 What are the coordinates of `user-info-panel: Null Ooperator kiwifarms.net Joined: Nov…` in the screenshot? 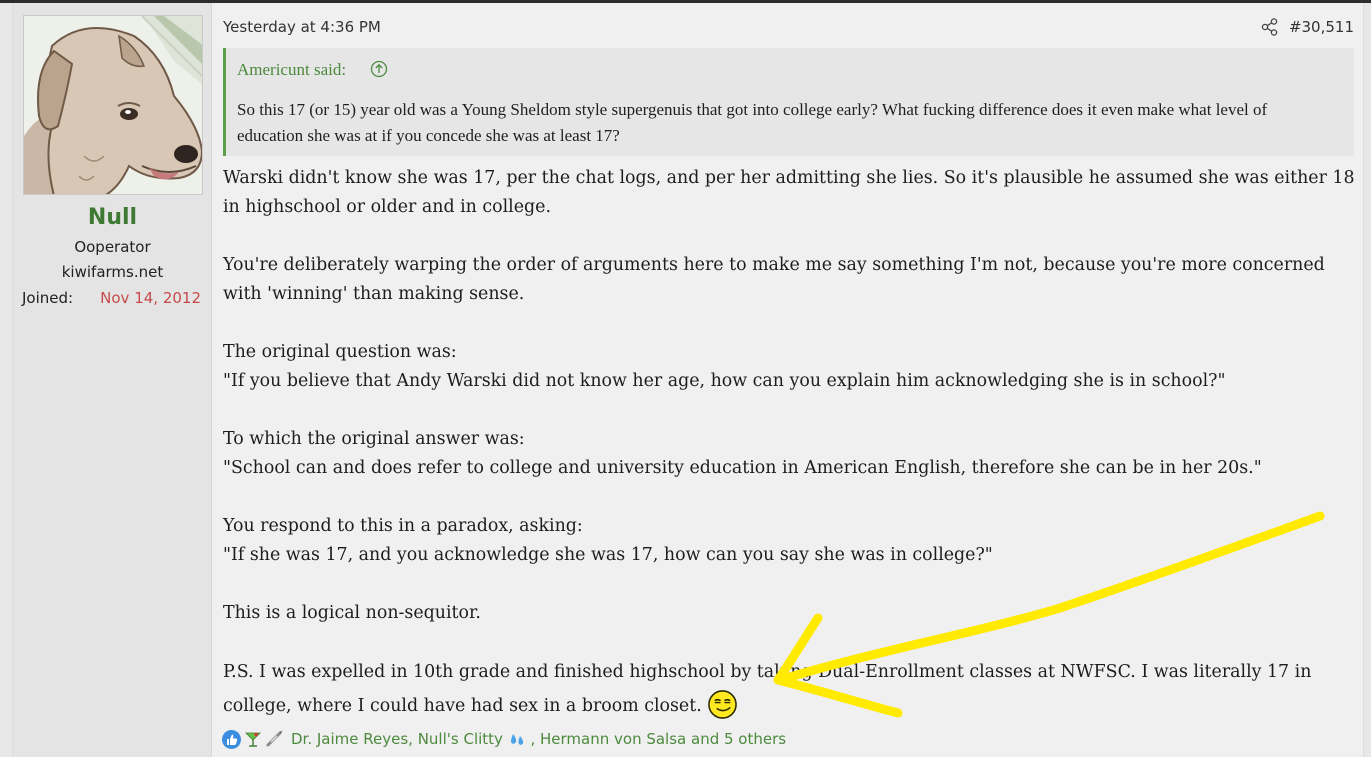 It's located at (112, 380).